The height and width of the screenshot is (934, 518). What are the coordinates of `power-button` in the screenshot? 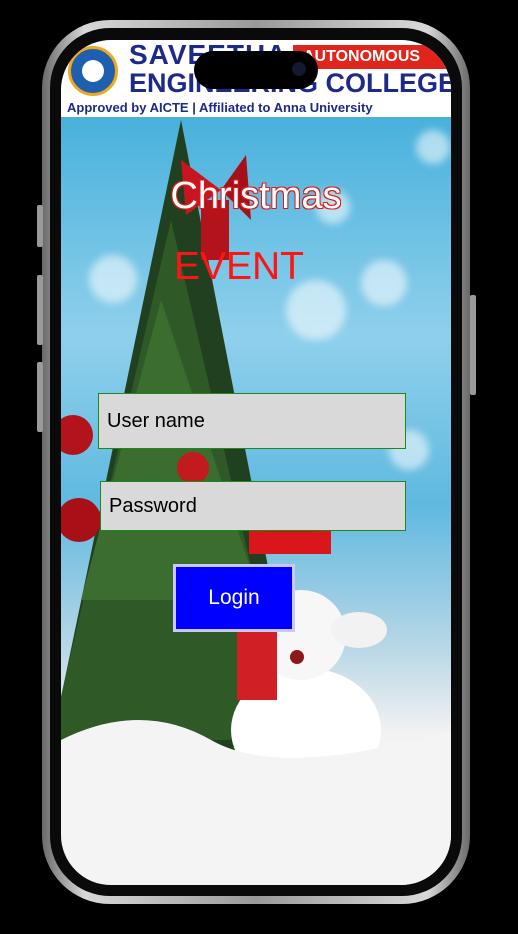 It's located at (473, 345).